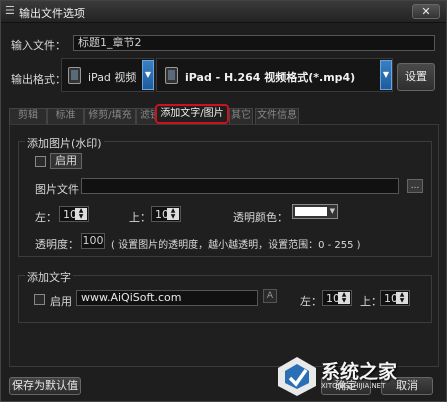 The image size is (447, 402). Describe the element at coordinates (28, 116) in the screenshot. I see `tab-clip: 剪辑` at that location.